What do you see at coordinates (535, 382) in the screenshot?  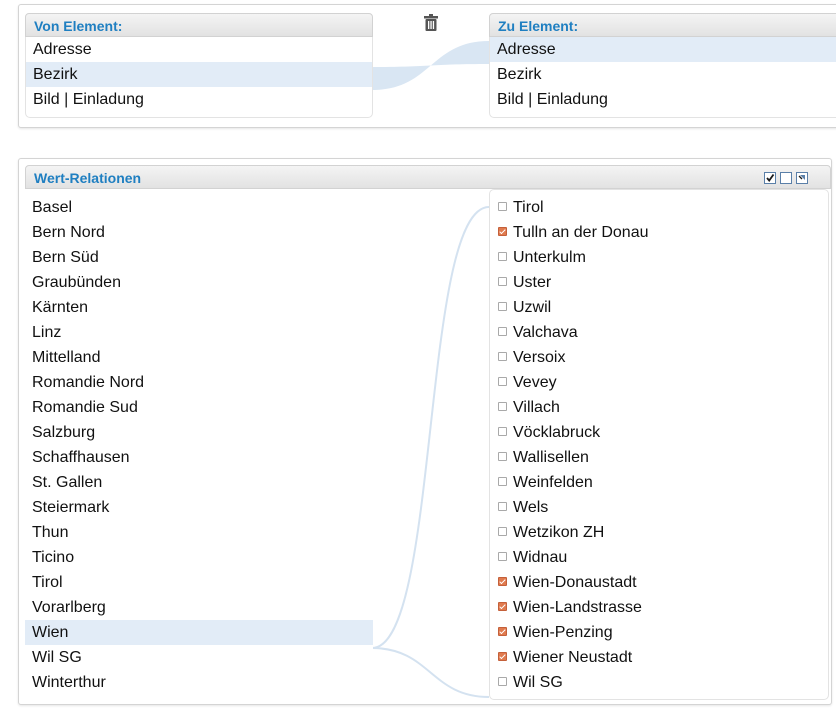 I see `target-value-item-label: Vevey` at bounding box center [535, 382].